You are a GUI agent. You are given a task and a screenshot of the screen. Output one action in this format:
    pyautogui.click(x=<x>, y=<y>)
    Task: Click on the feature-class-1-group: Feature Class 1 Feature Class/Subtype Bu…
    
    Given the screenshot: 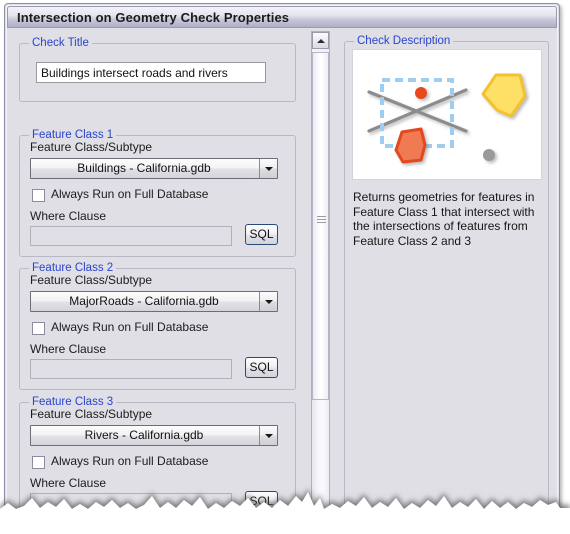 What is the action you would take?
    pyautogui.click(x=157, y=193)
    